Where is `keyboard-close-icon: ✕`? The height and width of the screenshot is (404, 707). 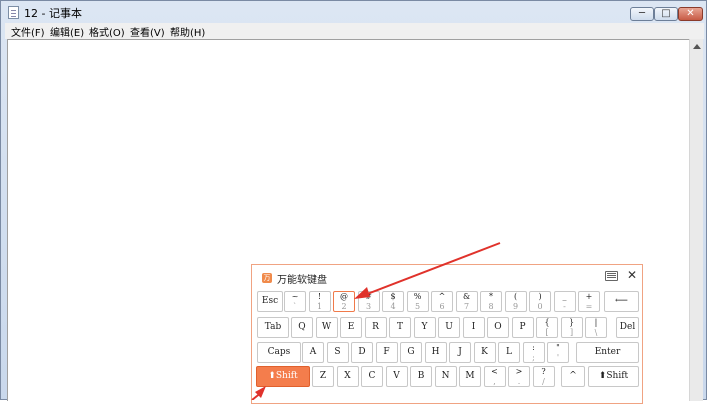
keyboard-close-icon: ✕ is located at coordinates (632, 275).